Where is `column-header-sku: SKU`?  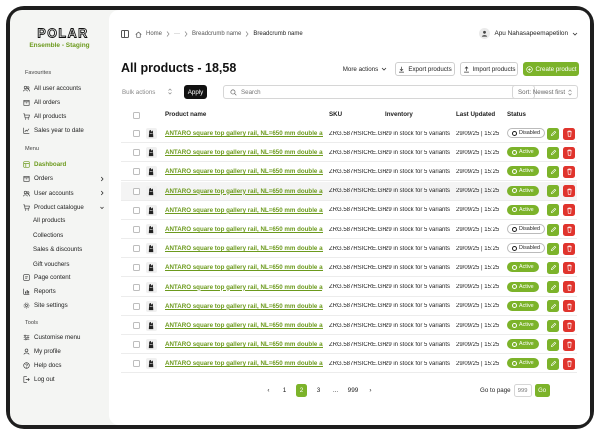
column-header-sku: SKU is located at coordinates (335, 114).